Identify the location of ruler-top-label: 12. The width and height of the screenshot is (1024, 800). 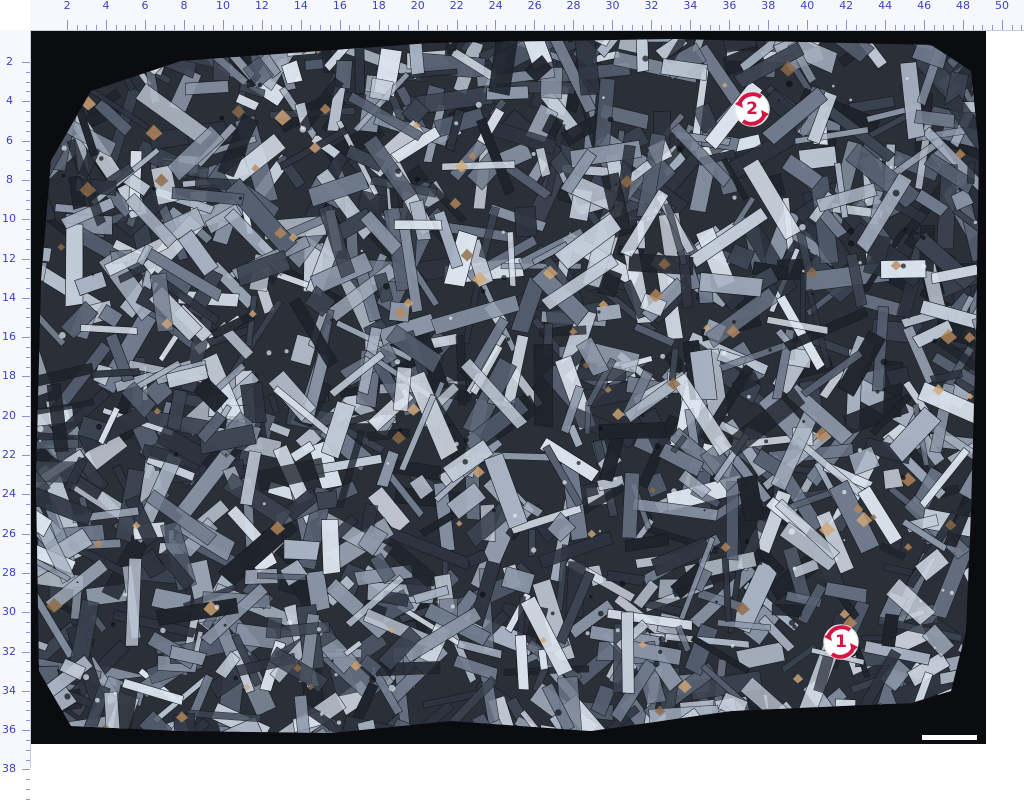
(261, 6).